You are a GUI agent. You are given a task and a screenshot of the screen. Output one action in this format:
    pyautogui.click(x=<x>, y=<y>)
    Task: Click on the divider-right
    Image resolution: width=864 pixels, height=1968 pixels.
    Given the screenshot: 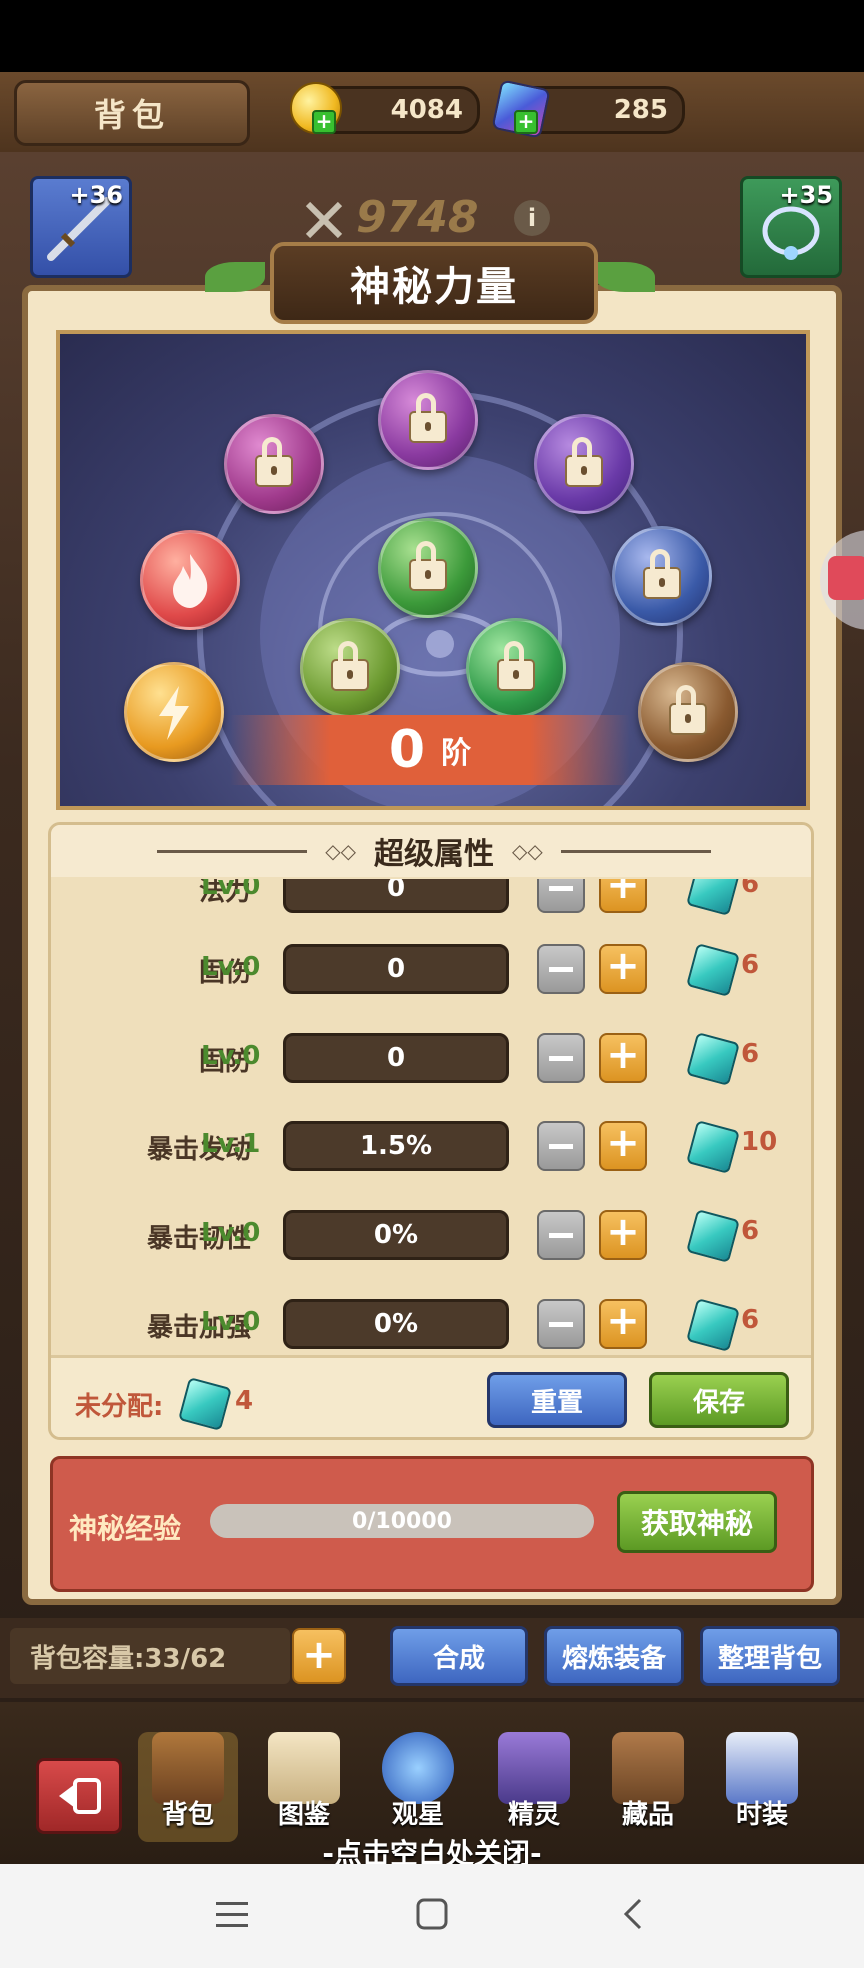 What is the action you would take?
    pyautogui.click(x=635, y=851)
    